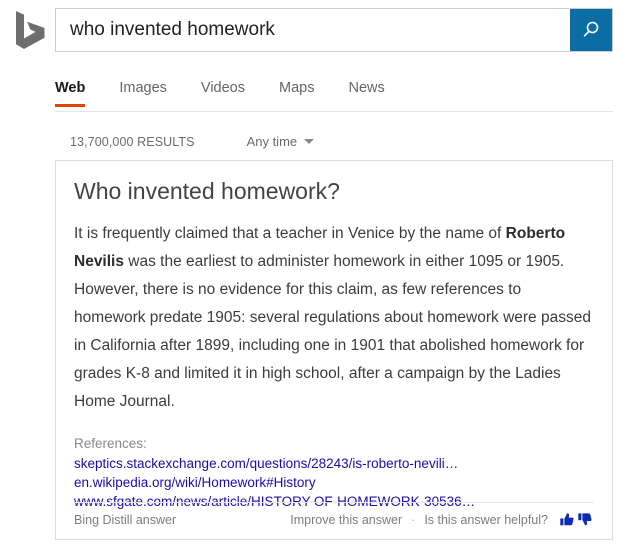  I want to click on search-header, so click(315, 30).